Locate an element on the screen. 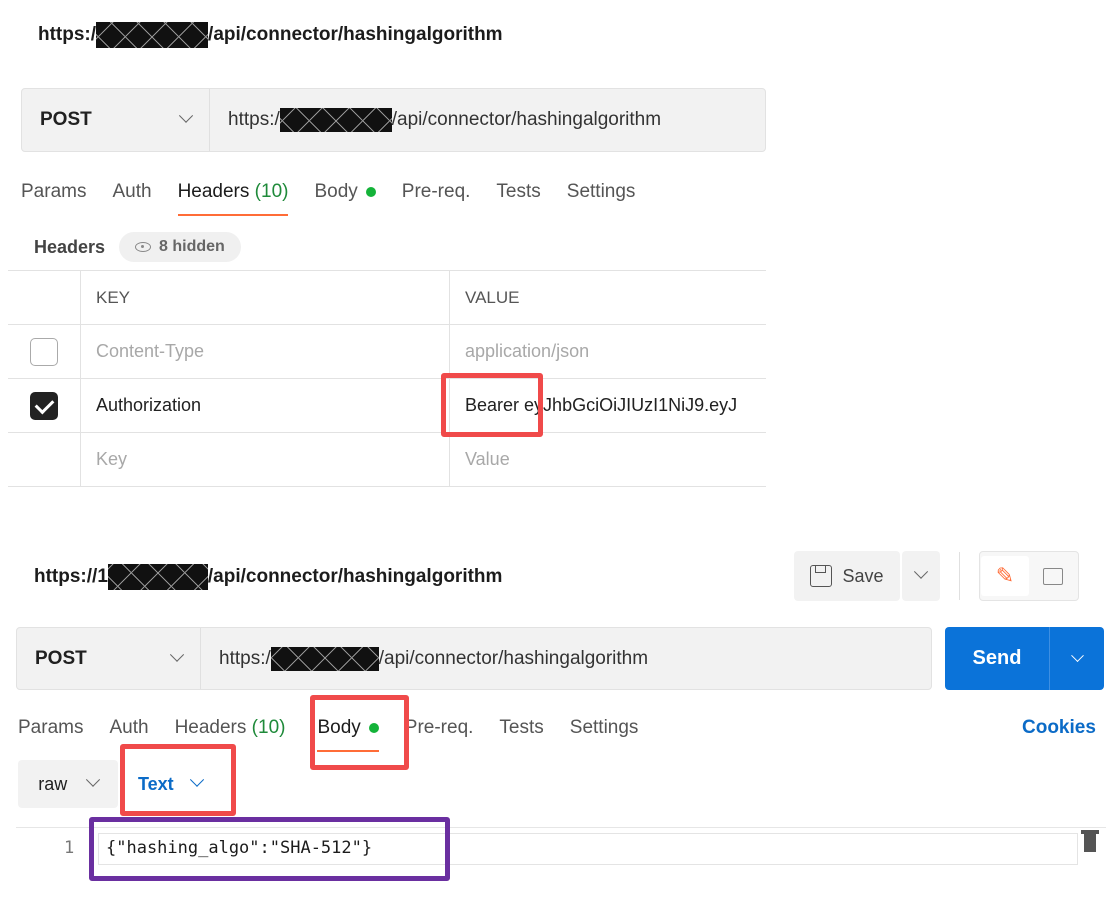  send-options-button is located at coordinates (1077, 658).